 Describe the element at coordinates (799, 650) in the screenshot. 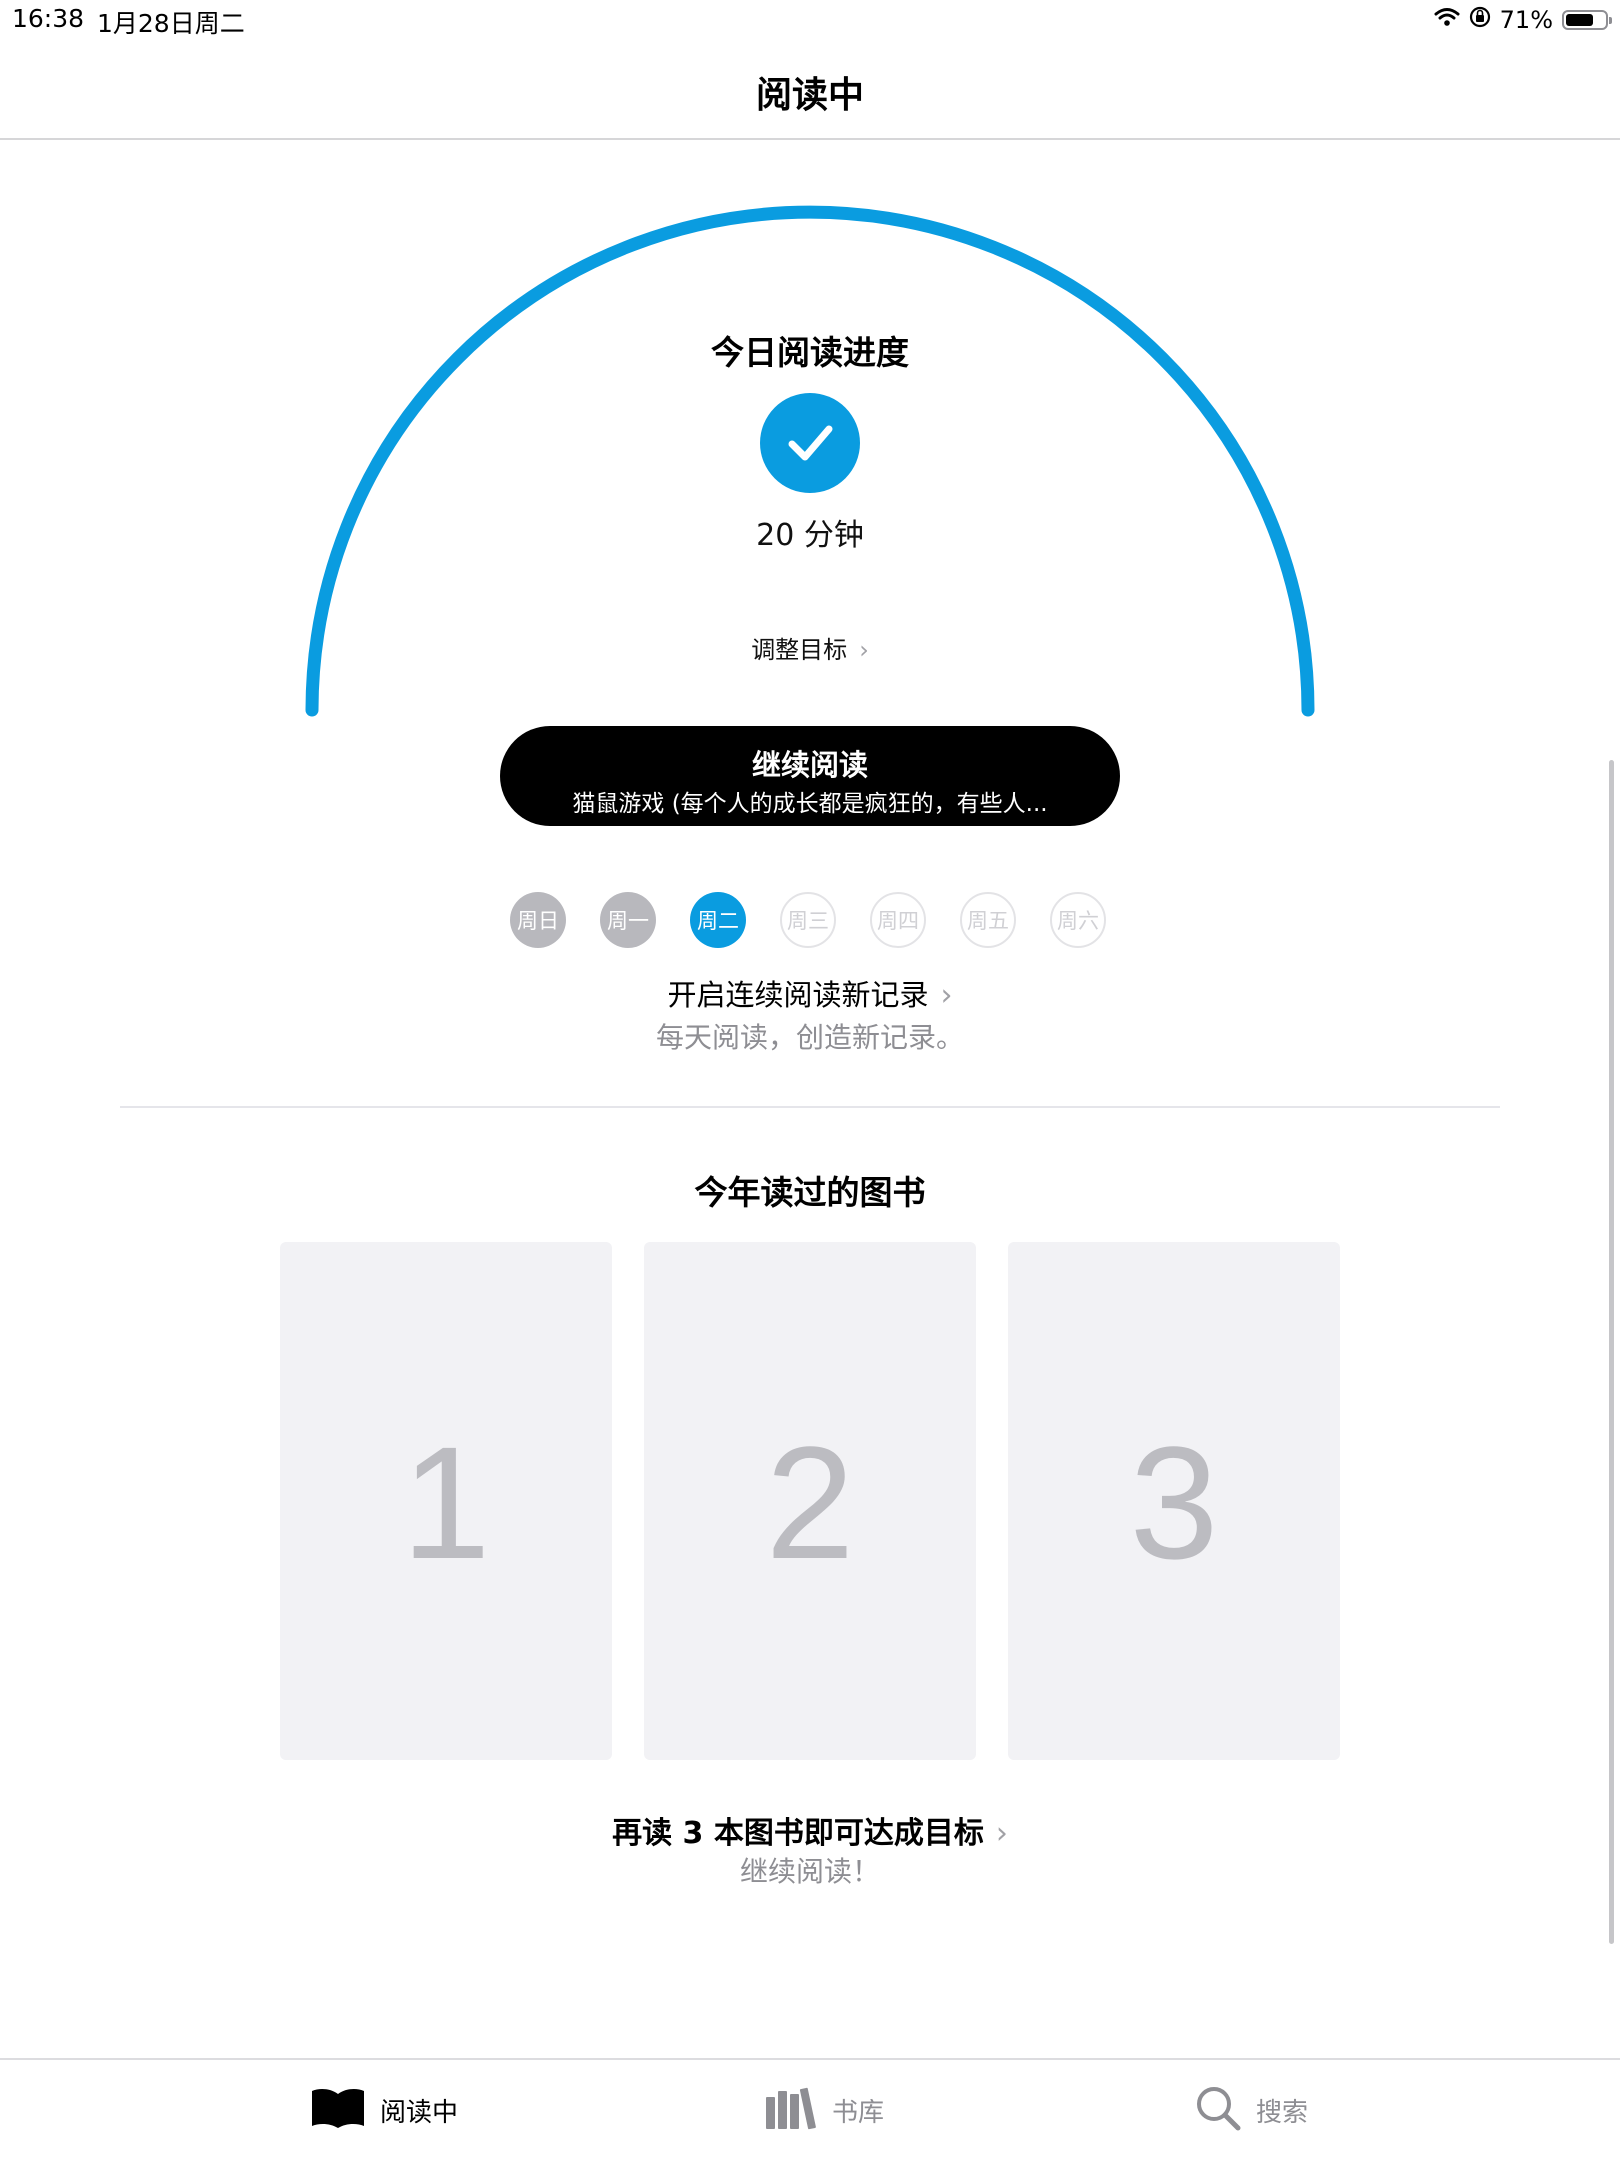

I see `adjust-goal-label: 调整目标` at that location.